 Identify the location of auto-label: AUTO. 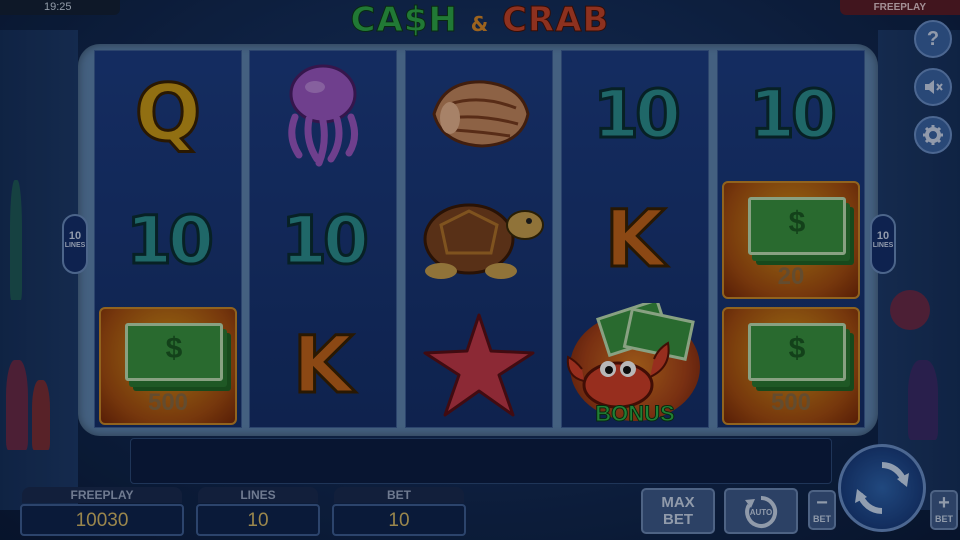
(761, 512).